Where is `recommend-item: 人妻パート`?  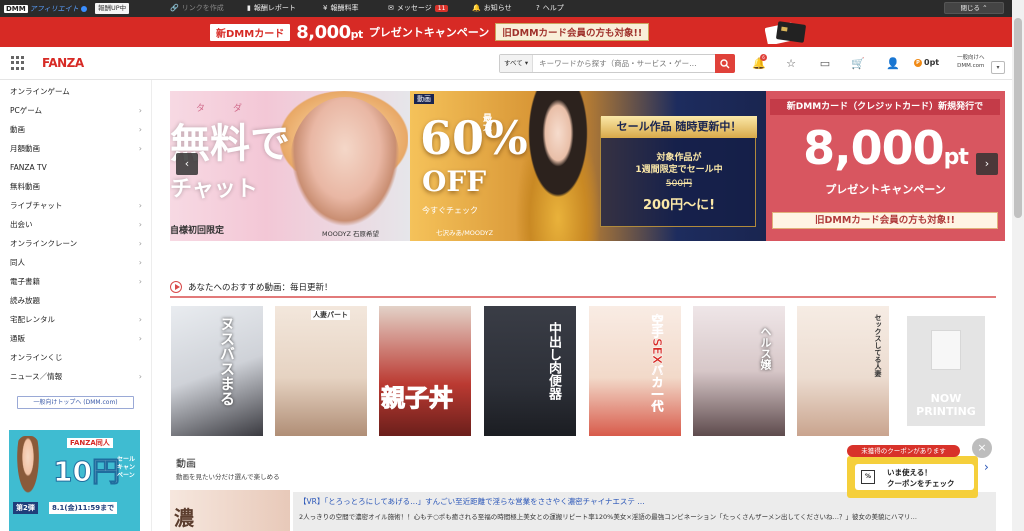 recommend-item: 人妻パート is located at coordinates (321, 371).